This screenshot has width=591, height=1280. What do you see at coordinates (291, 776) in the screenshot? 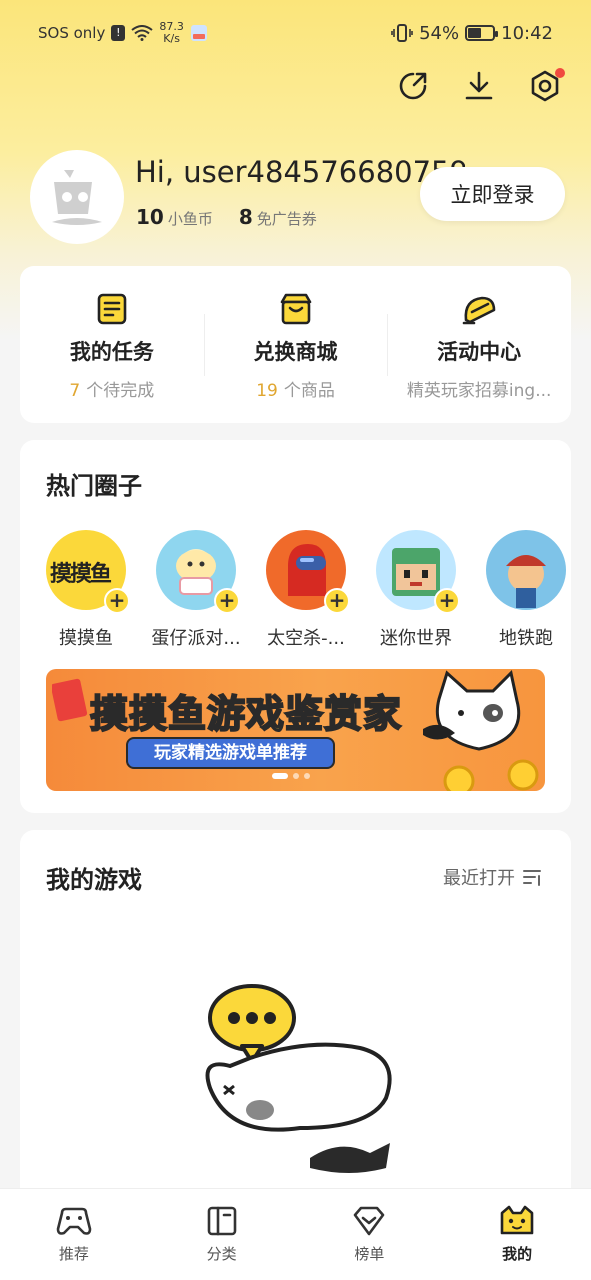
I see `banner-pager` at bounding box center [291, 776].